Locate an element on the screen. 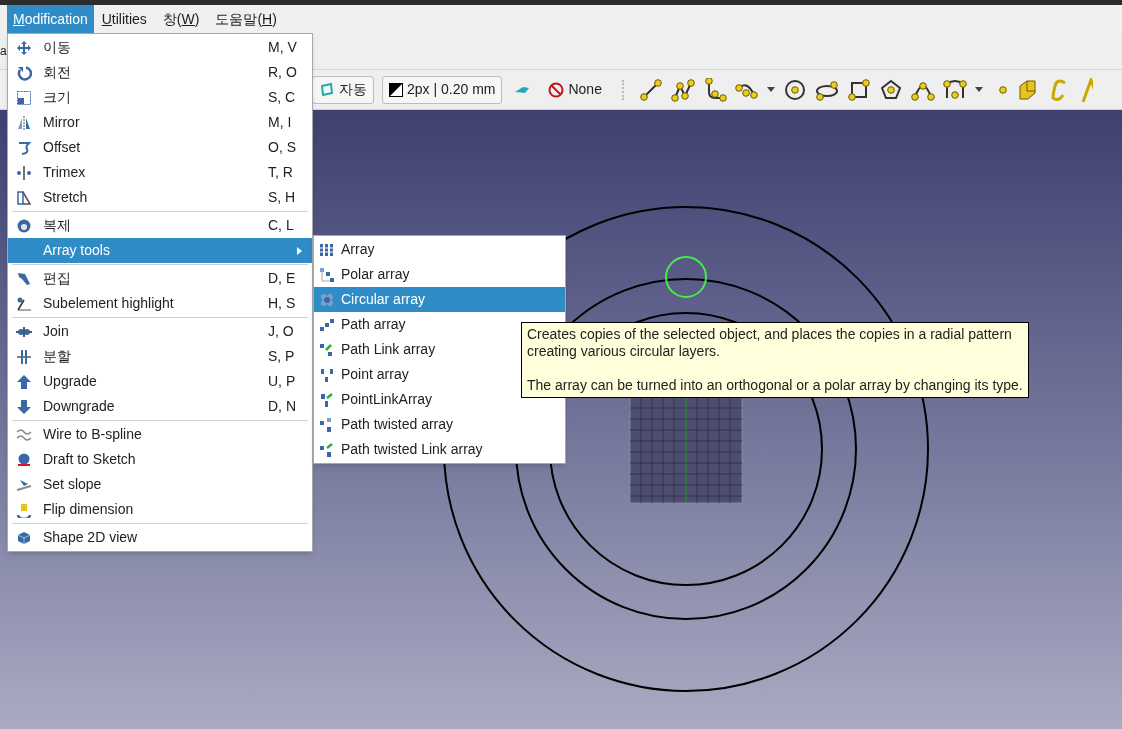 The width and height of the screenshot is (1122, 729). menu-item: 이동 M, V is located at coordinates (160, 47).